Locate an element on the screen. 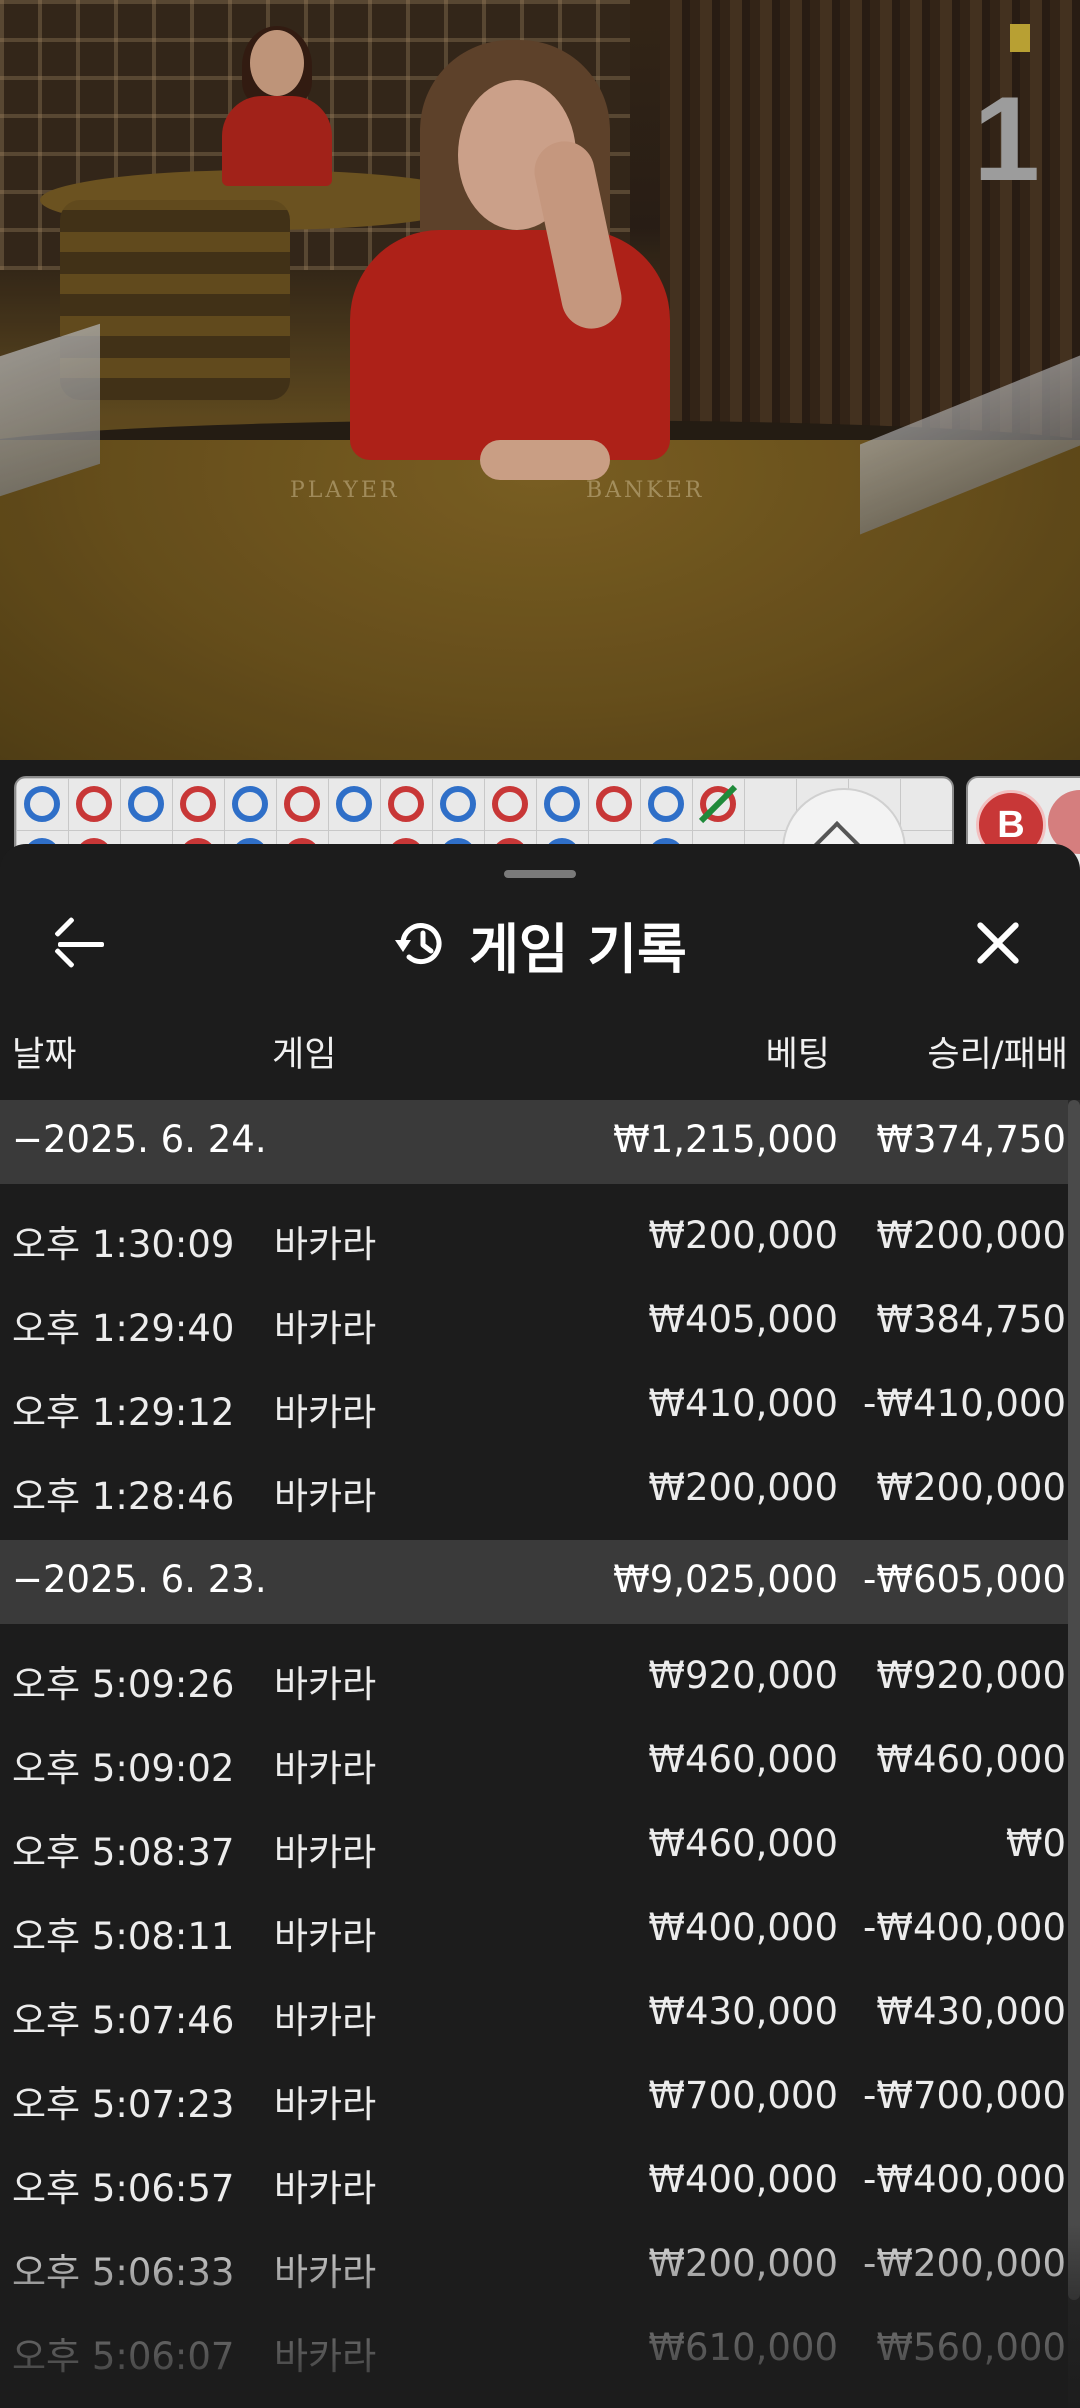 Image resolution: width=1080 pixels, height=2408 pixels. sheet-title: 게임 기록 is located at coordinates (578, 949).